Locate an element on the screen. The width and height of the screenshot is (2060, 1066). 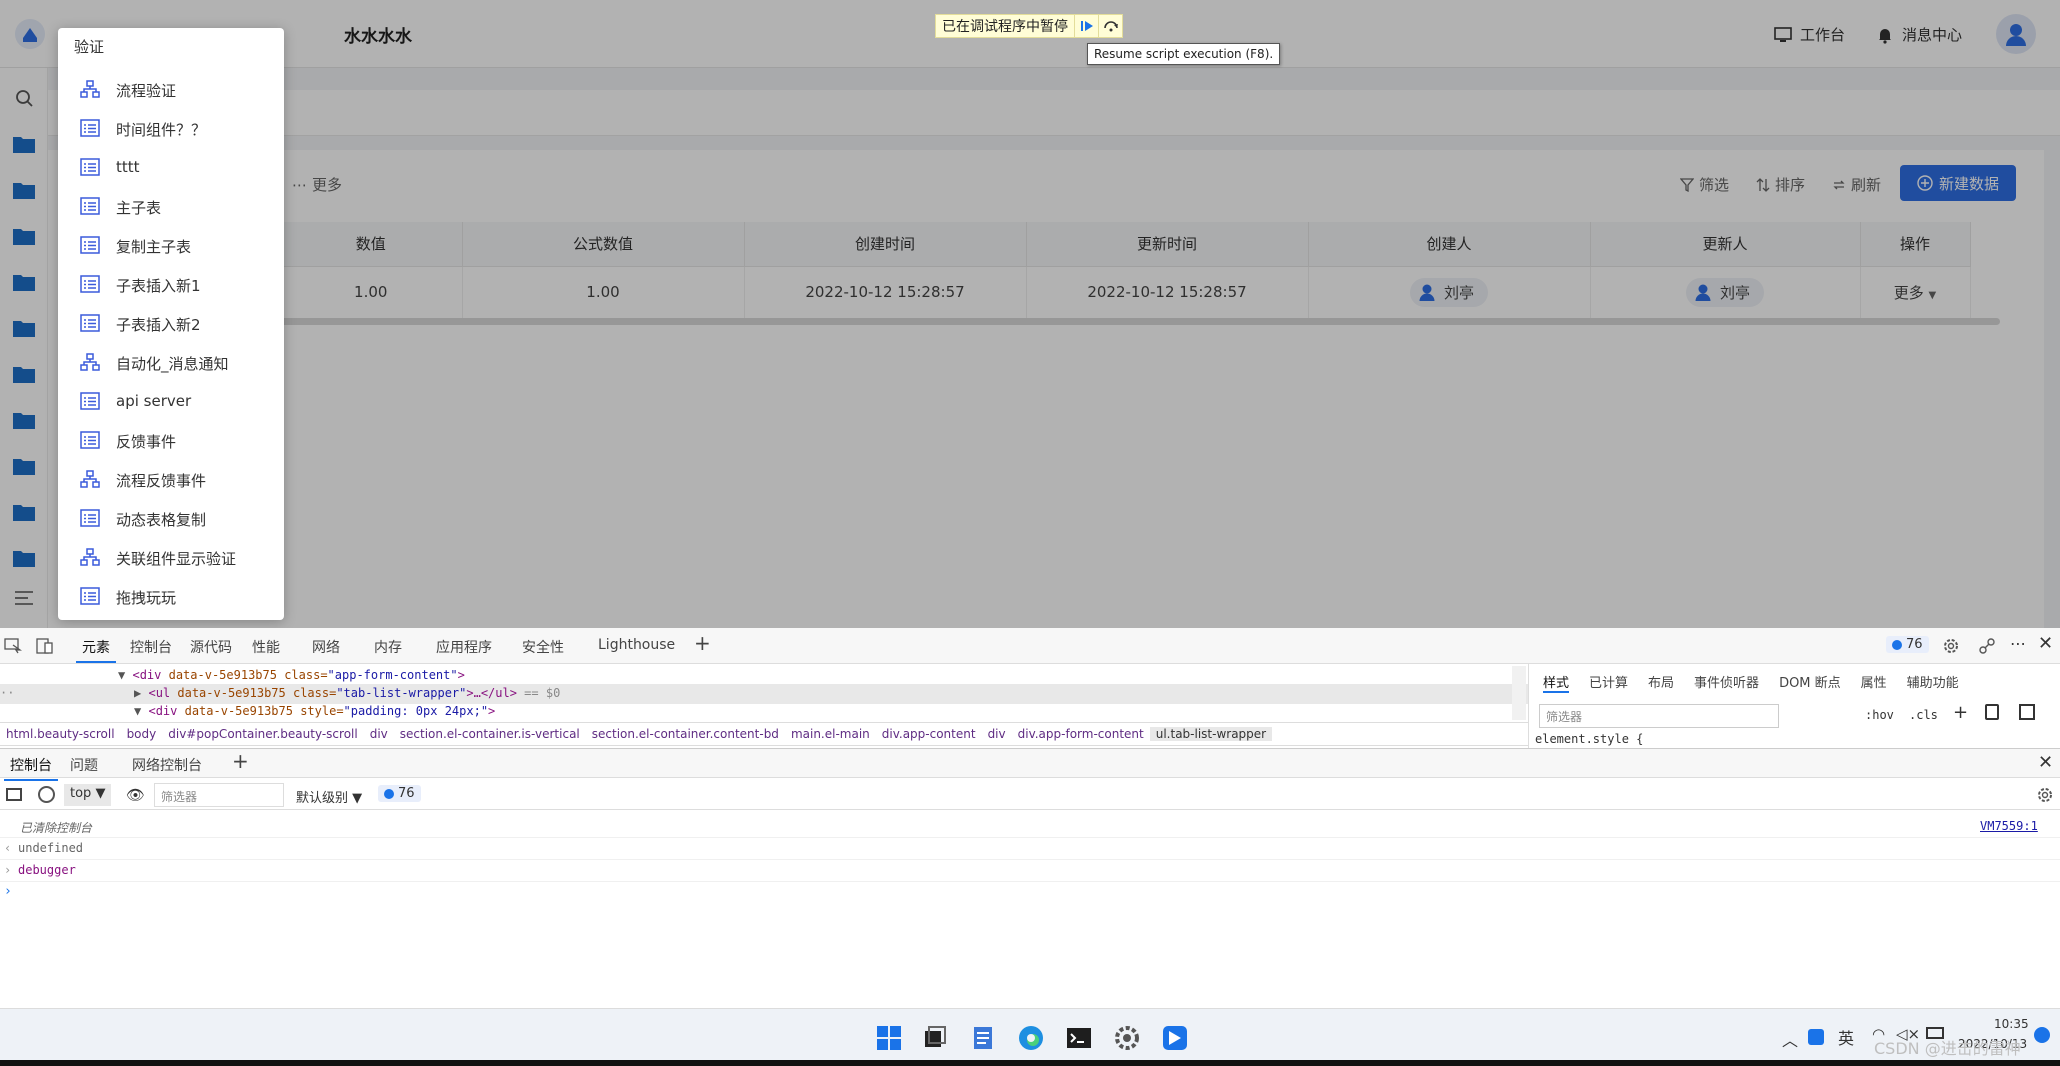
console-message: › debugger is located at coordinates (1030, 871).